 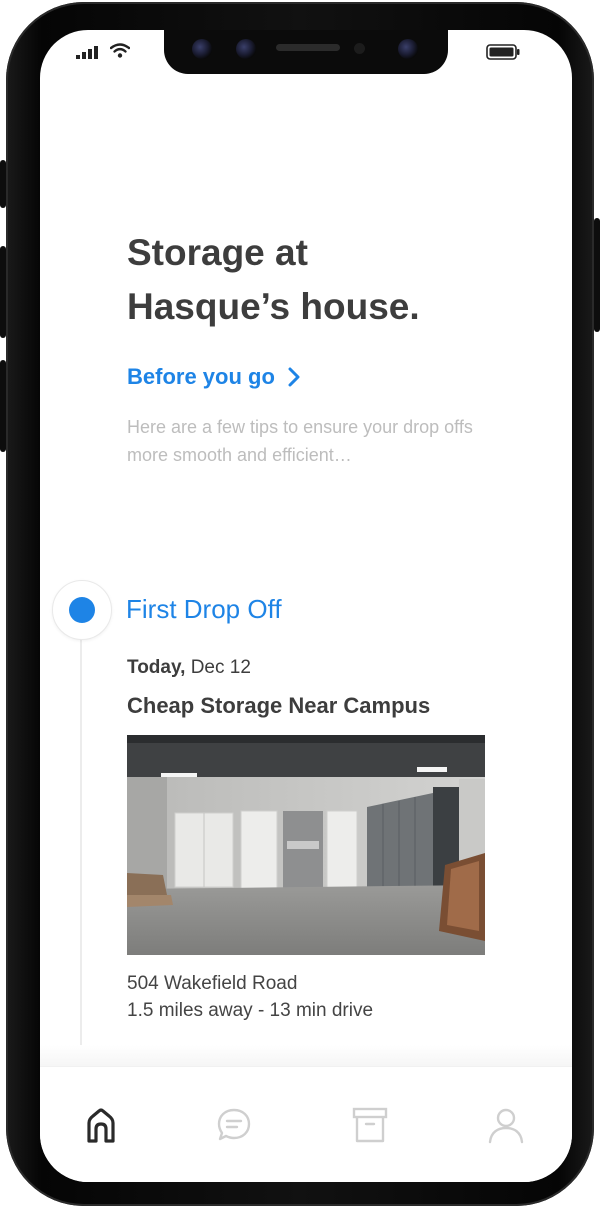 I want to click on page-title: Storage at Hasque’s house., so click(x=327, y=280).